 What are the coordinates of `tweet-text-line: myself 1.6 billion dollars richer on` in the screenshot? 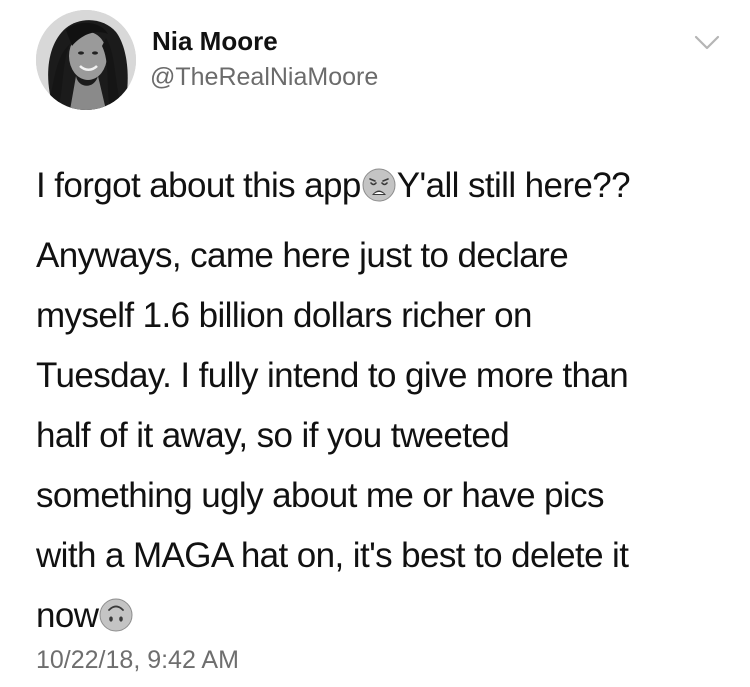 It's located at (284, 315).